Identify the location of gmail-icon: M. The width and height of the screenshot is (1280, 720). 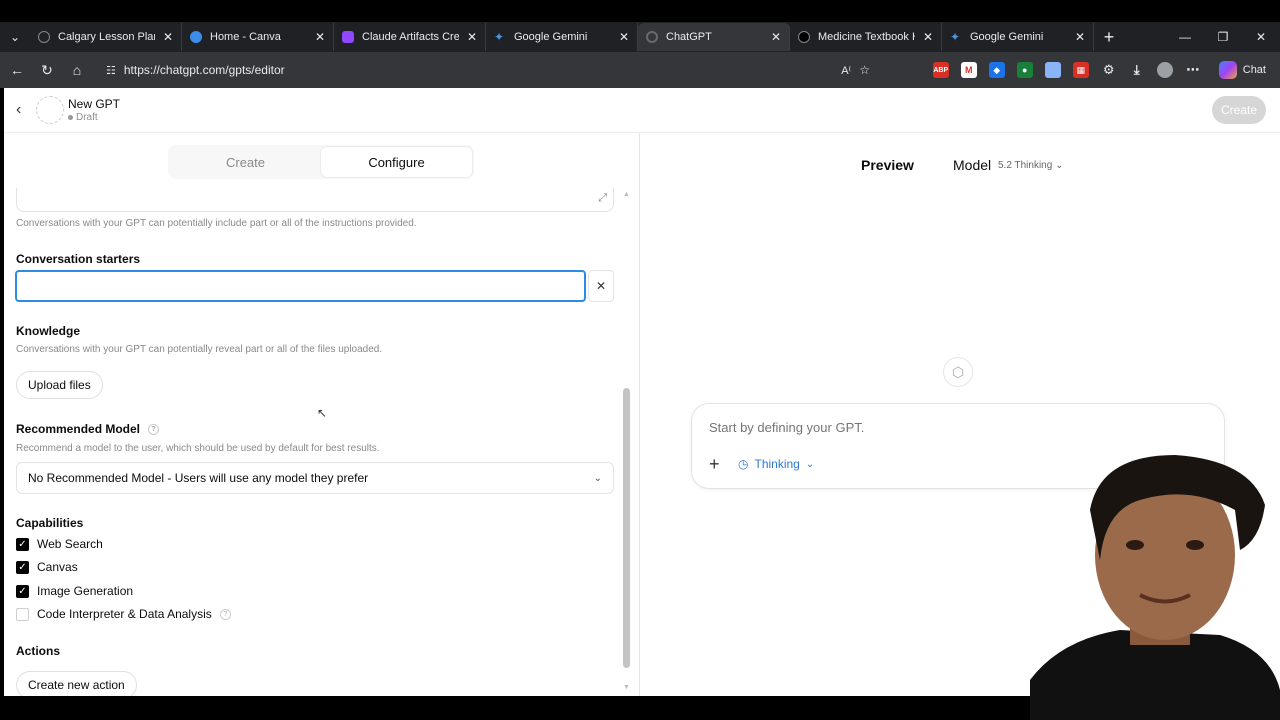
(968, 70).